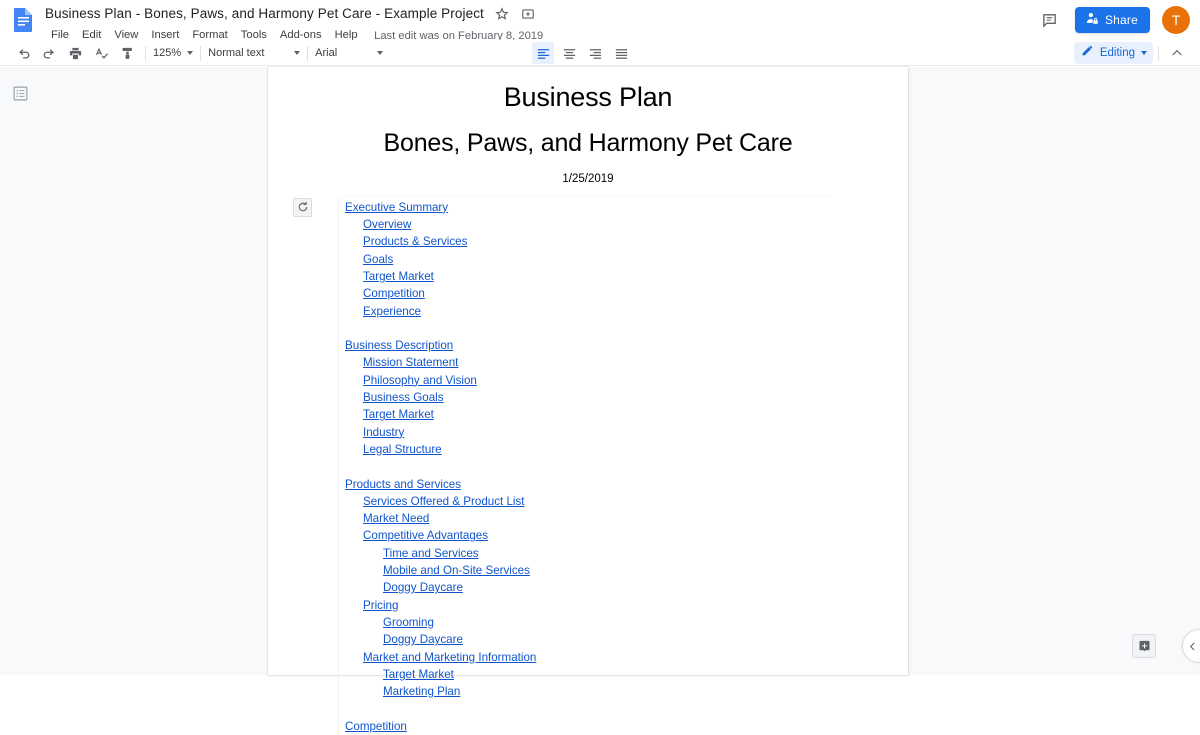 This screenshot has height=735, width=1200. What do you see at coordinates (588, 345) in the screenshot?
I see `toc-entry-level-1: Business Description` at bounding box center [588, 345].